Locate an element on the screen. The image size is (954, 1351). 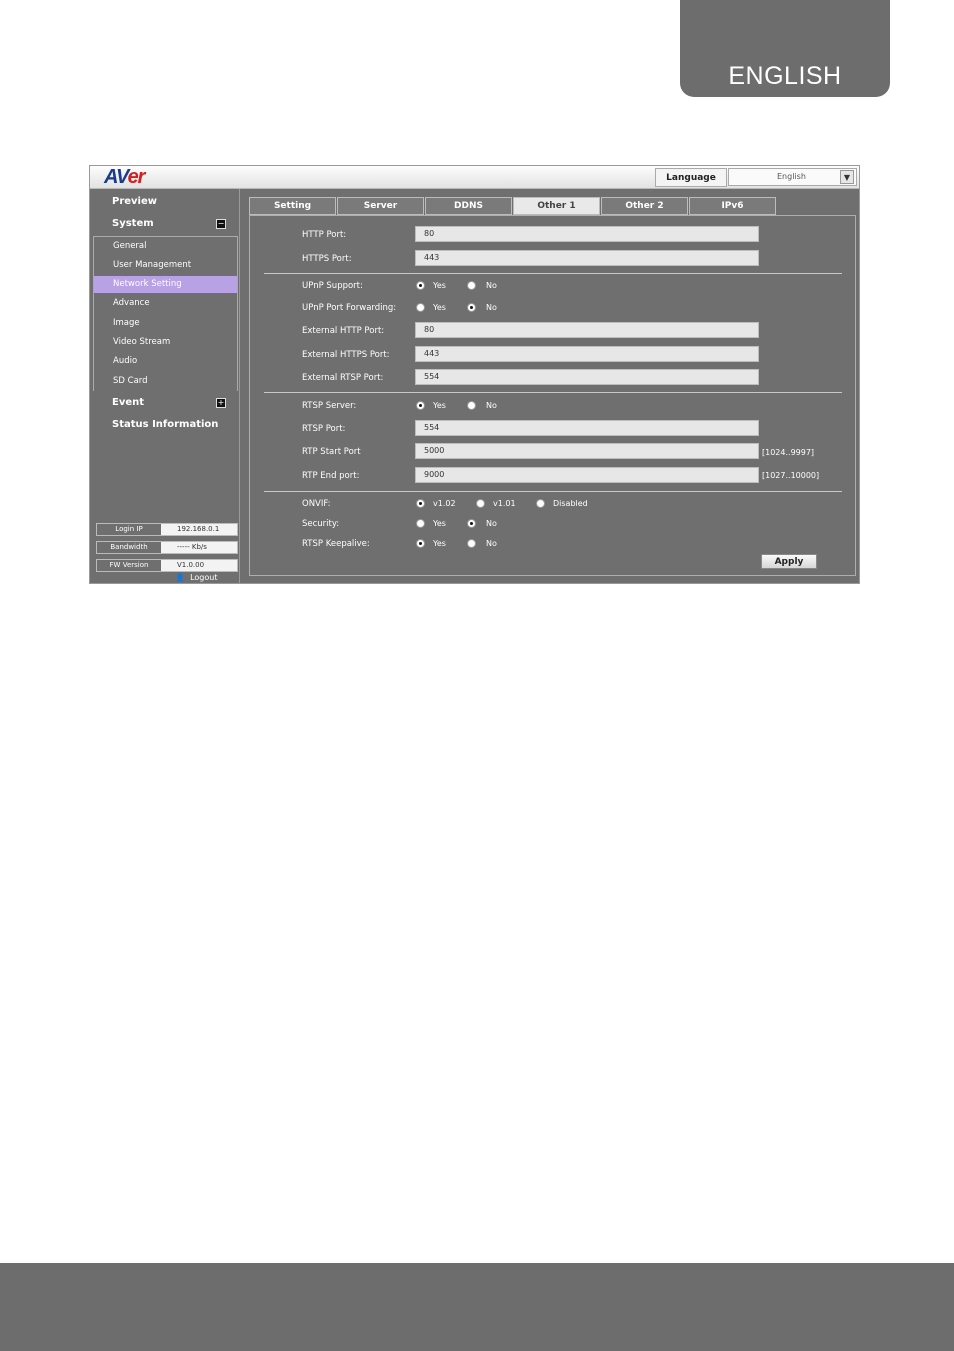
rtp-end-port-label: RTP End port: is located at coordinates (331, 476).